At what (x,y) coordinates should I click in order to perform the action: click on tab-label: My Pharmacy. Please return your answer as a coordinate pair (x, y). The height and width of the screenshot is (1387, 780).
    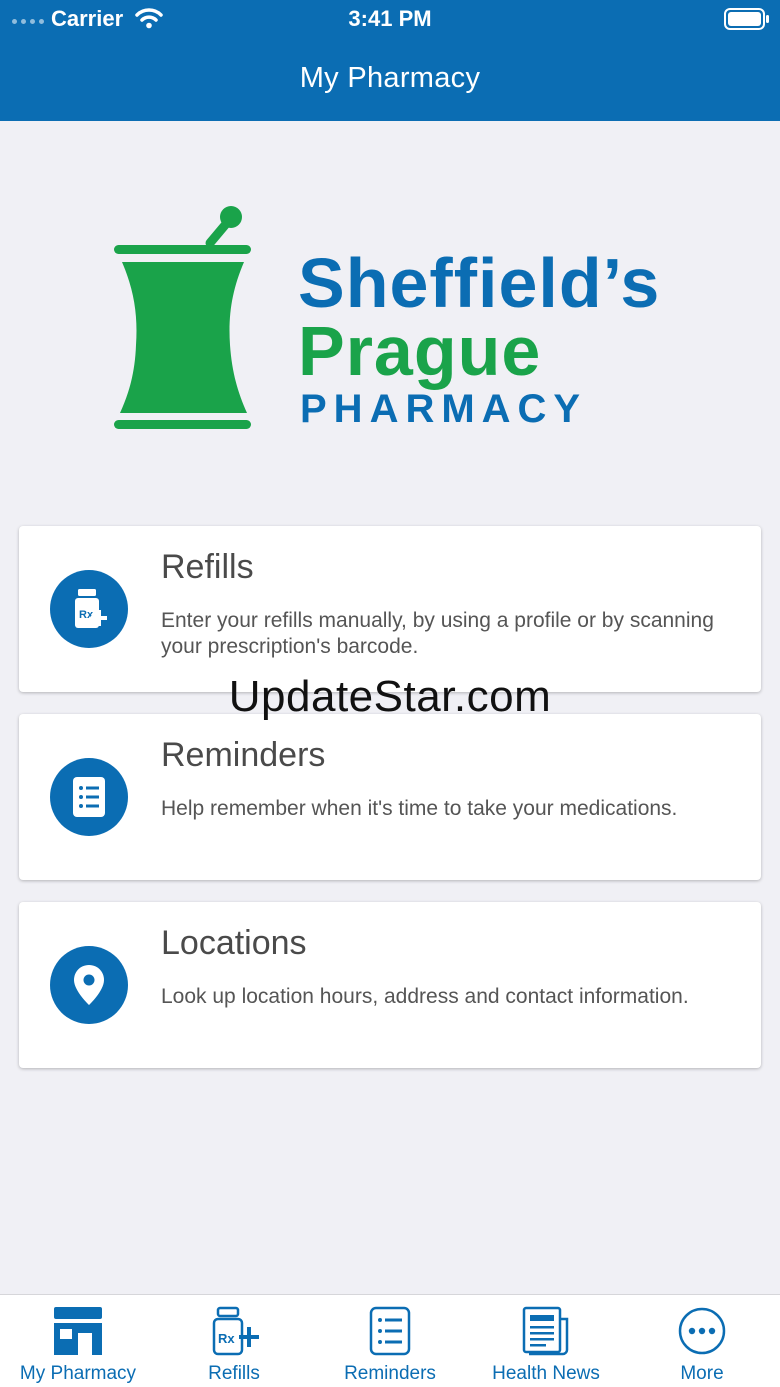
    Looking at the image, I should click on (78, 1373).